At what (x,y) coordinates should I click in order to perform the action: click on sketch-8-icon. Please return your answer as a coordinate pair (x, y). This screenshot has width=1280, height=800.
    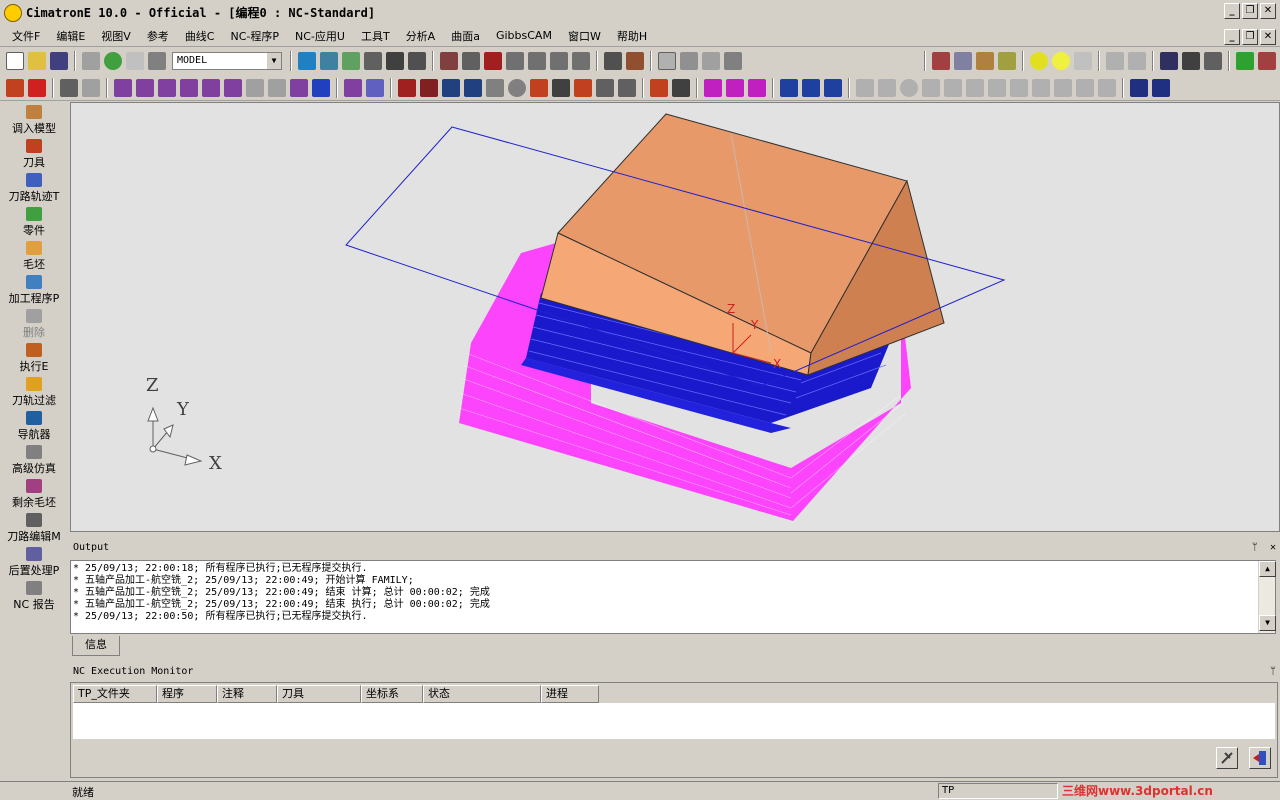
    Looking at the image, I should click on (1019, 87).